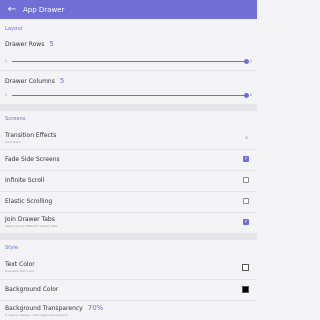  What do you see at coordinates (128, 160) in the screenshot?
I see `fade-side-screens-setting: Fade Side Screens ✓` at bounding box center [128, 160].